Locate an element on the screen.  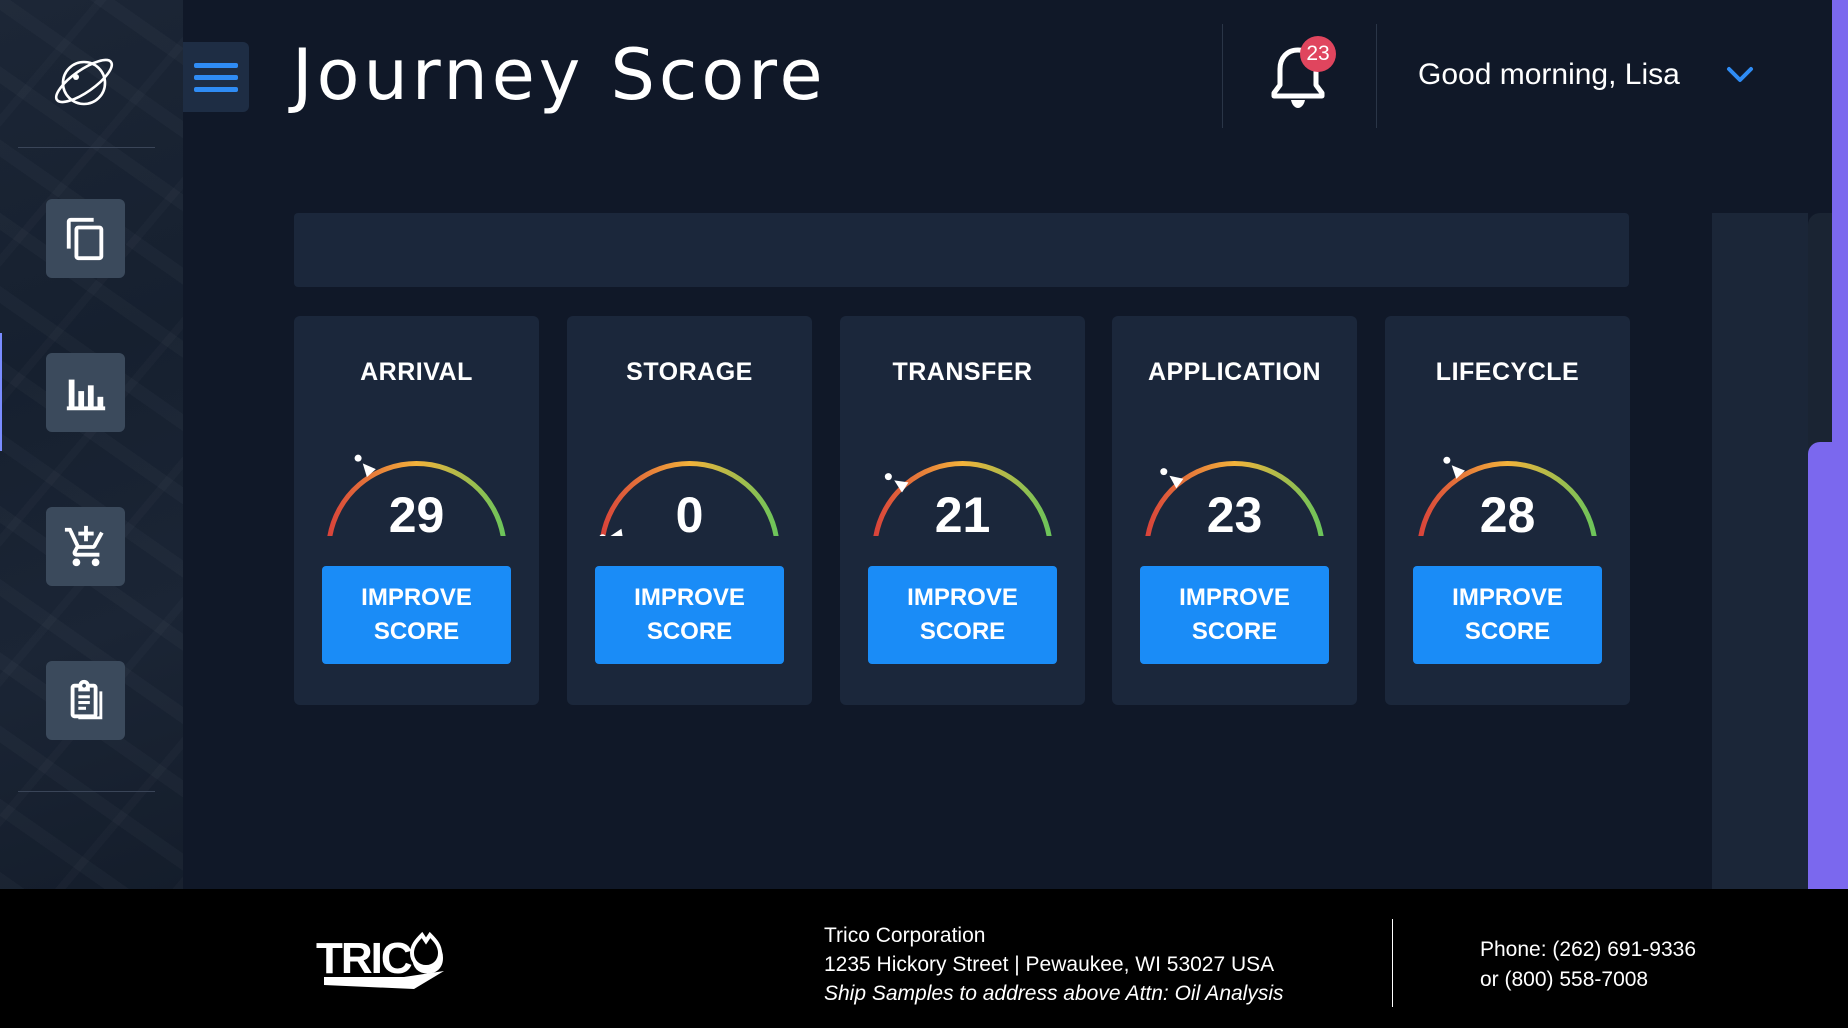
sidebar-item-order is located at coordinates (85, 546).